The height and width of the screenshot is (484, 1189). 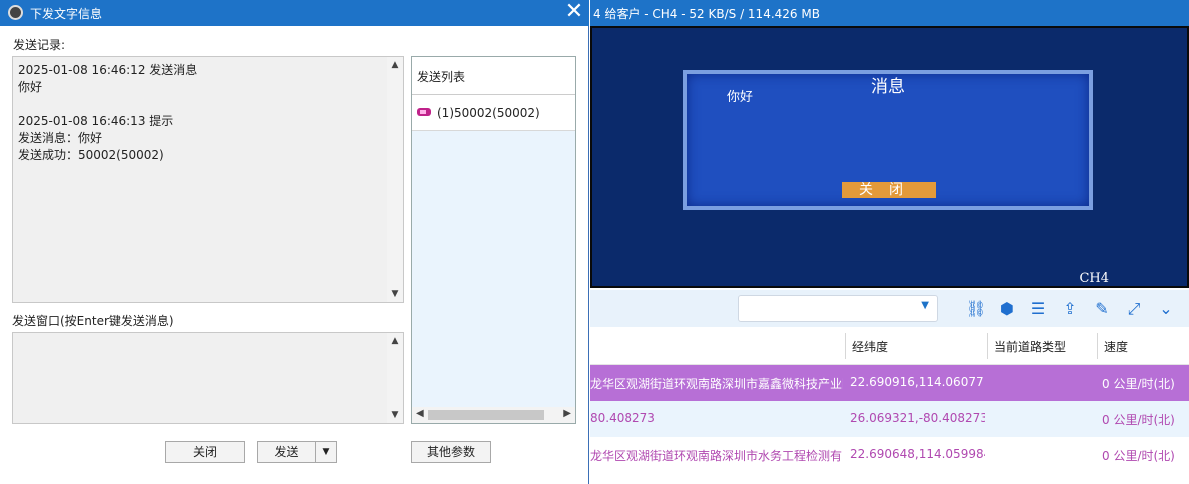 What do you see at coordinates (838, 308) in the screenshot?
I see `filter-select: ▼` at bounding box center [838, 308].